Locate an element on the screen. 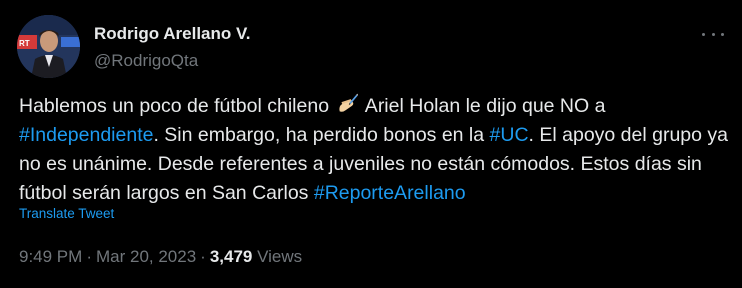 The width and height of the screenshot is (742, 288). avatar: RT is located at coordinates (48, 46).